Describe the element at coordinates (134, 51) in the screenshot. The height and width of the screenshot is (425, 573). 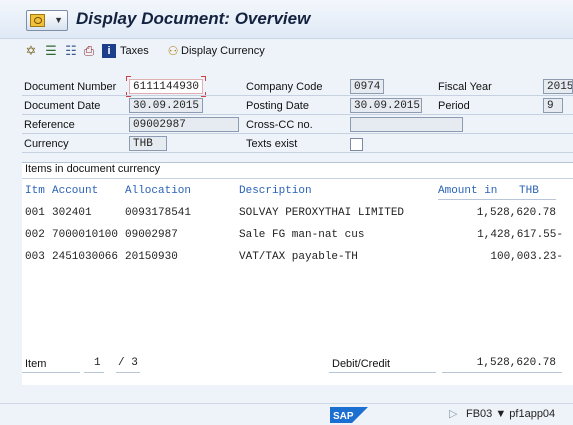
I see `taxes-button: Taxes` at that location.